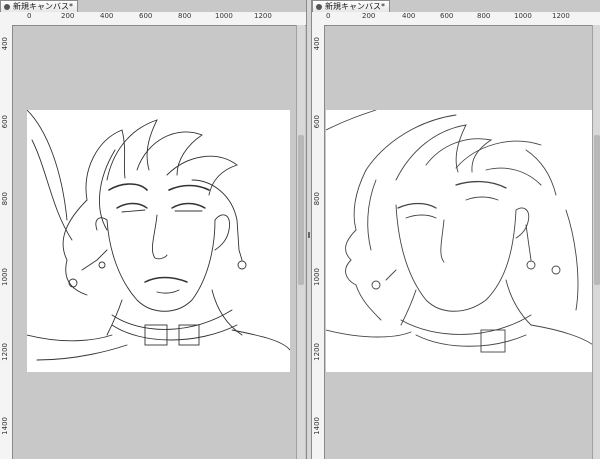 Image resolution: width=600 pixels, height=459 pixels. I want to click on tab-canvas-right: 新規キャンバス*, so click(351, 6).